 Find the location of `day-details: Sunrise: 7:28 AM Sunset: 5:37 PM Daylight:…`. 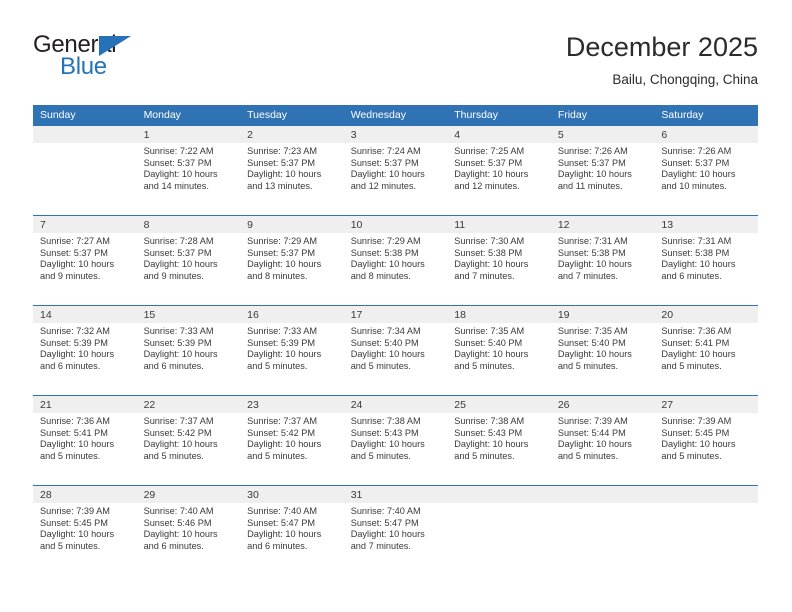

day-details: Sunrise: 7:28 AM Sunset: 5:37 PM Daylight:… is located at coordinates (189, 257).